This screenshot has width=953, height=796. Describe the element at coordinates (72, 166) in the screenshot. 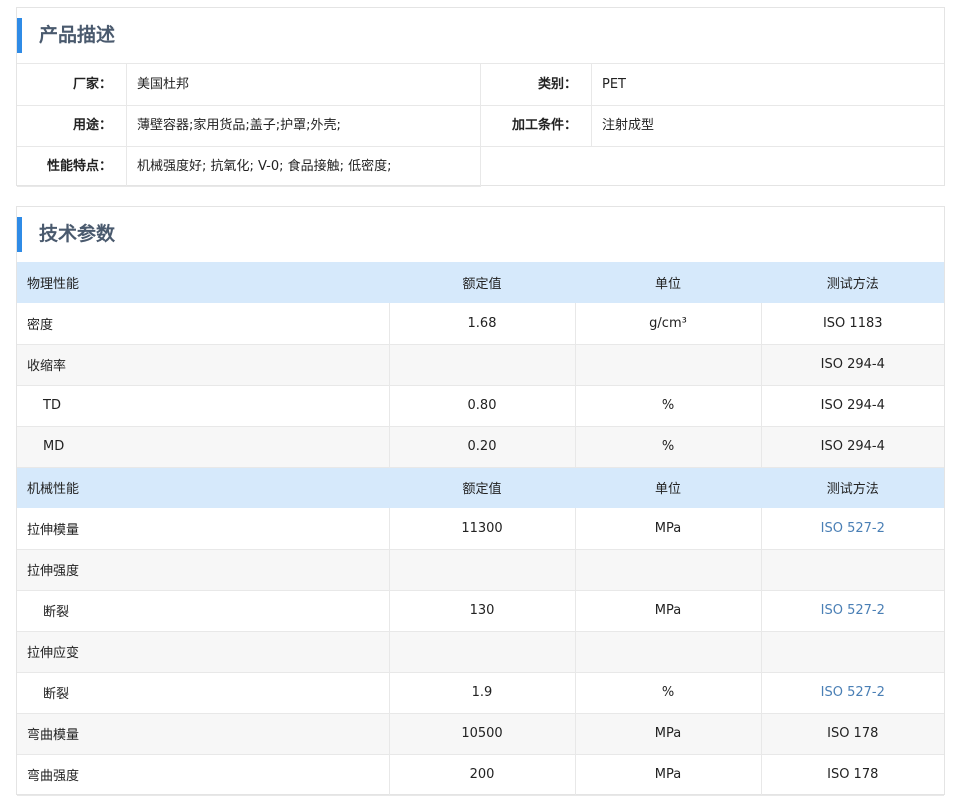

I see `field-label: 性能特点：` at that location.